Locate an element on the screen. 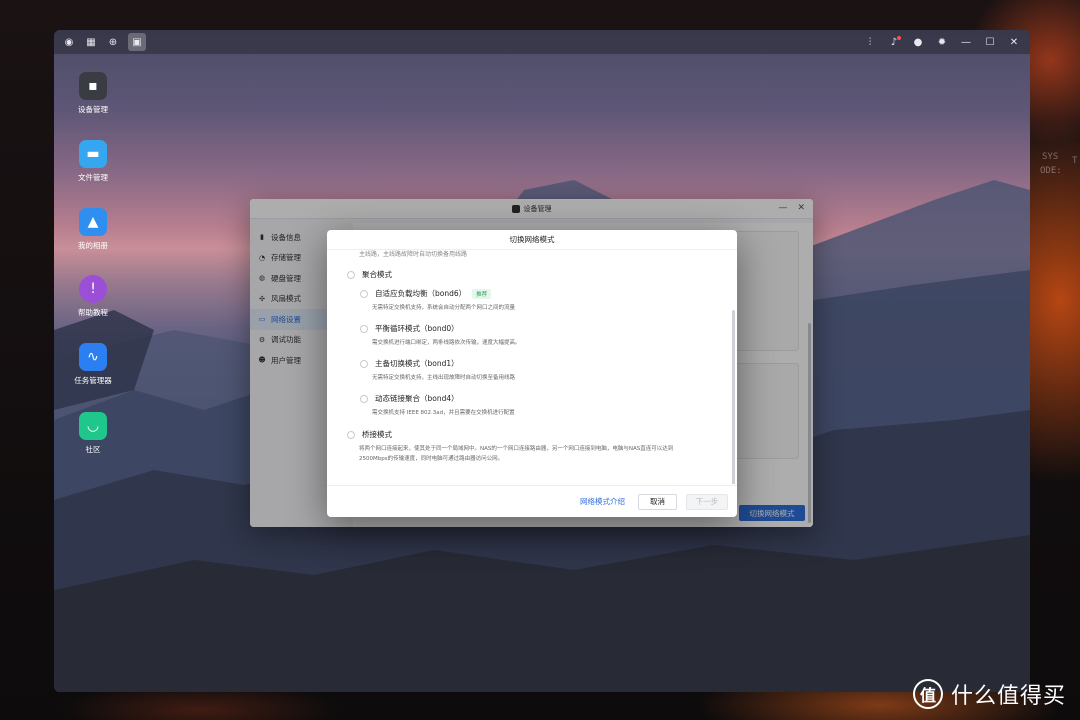  chat-icon: ◡ is located at coordinates (93, 426).